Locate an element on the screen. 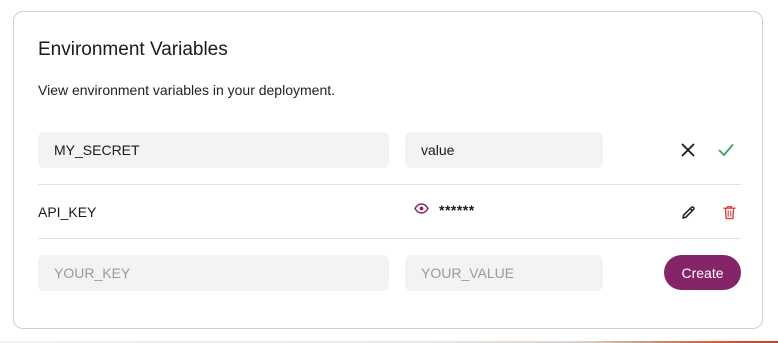 The image size is (778, 343). masked-value: ****** is located at coordinates (457, 210).